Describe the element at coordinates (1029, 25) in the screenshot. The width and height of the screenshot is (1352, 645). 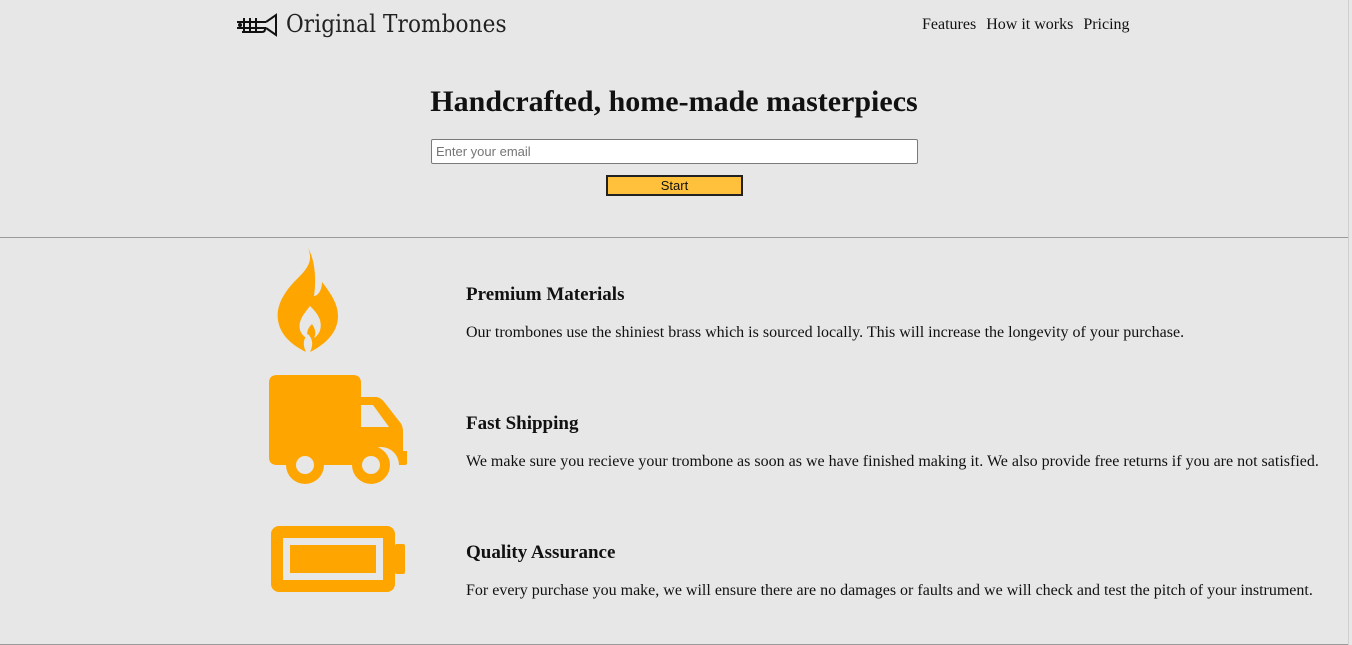
I see `nav-link-how-it-works: How it works` at that location.